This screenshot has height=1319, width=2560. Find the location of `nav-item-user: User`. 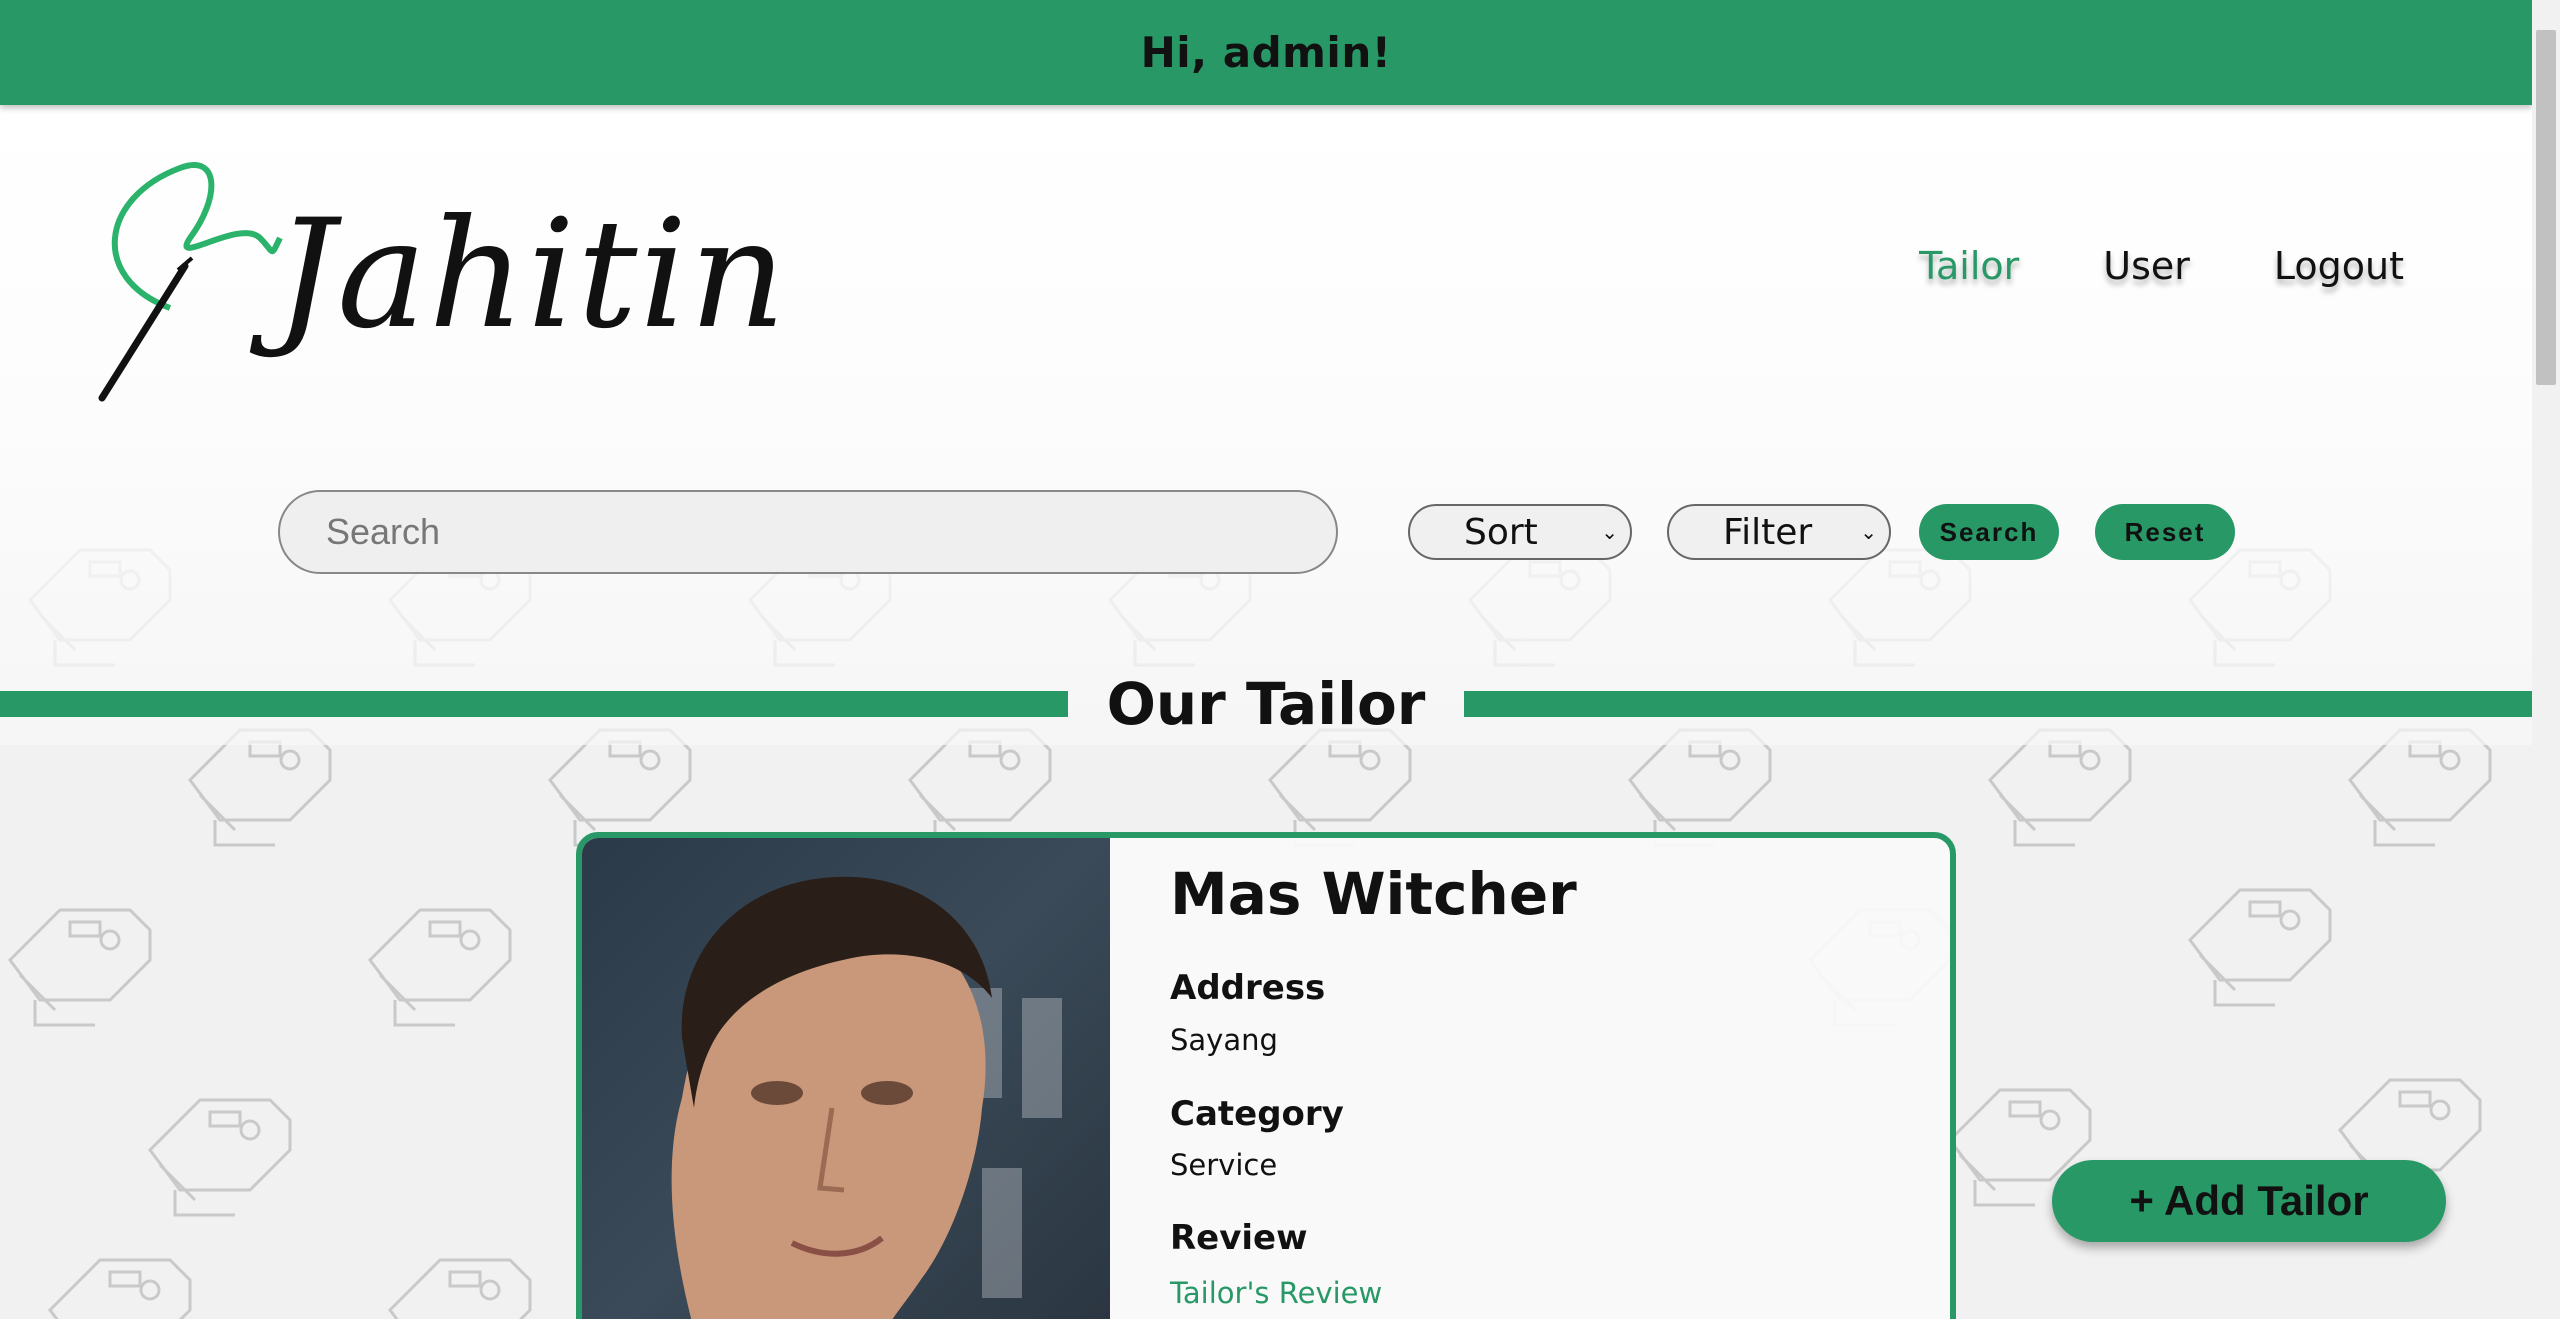

nav-item-user: User is located at coordinates (2146, 266).